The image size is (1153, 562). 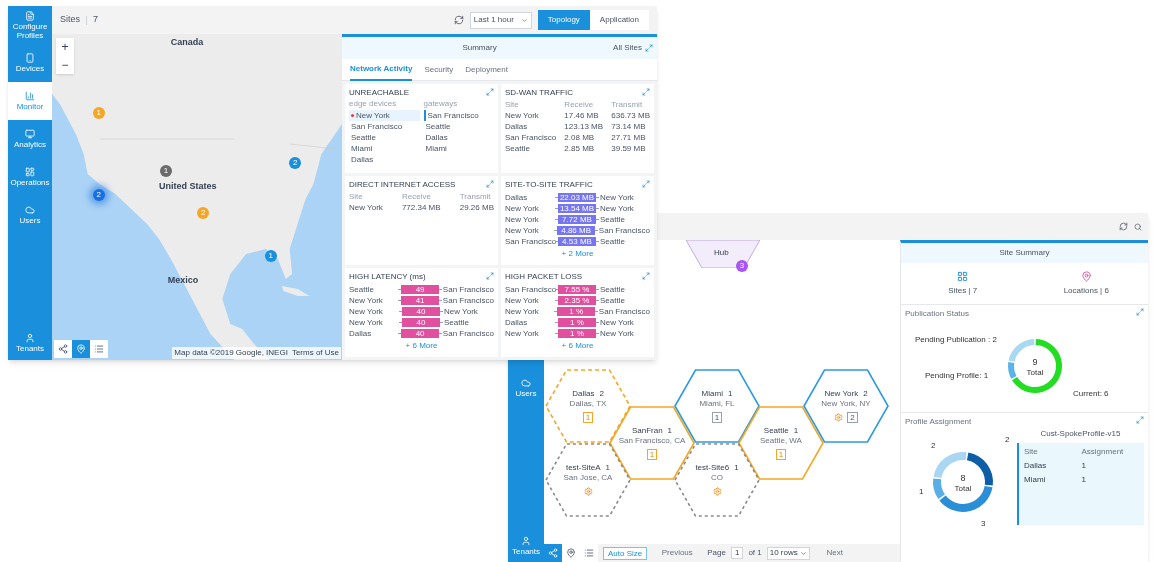 What do you see at coordinates (387, 277) in the screenshot?
I see `card-title: HIGH LATENCY (ms)` at bounding box center [387, 277].